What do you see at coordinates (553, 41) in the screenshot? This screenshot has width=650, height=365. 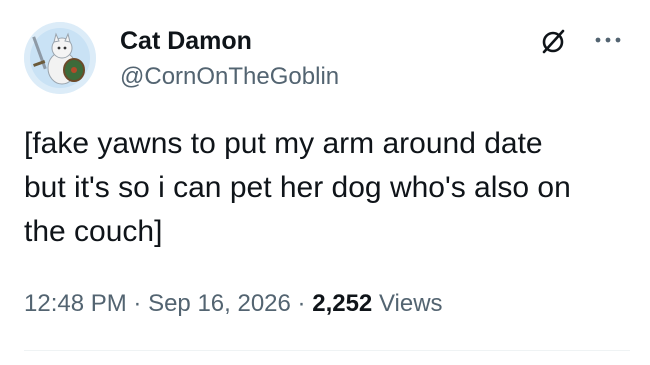 I see `grok-slash-circle-icon` at bounding box center [553, 41].